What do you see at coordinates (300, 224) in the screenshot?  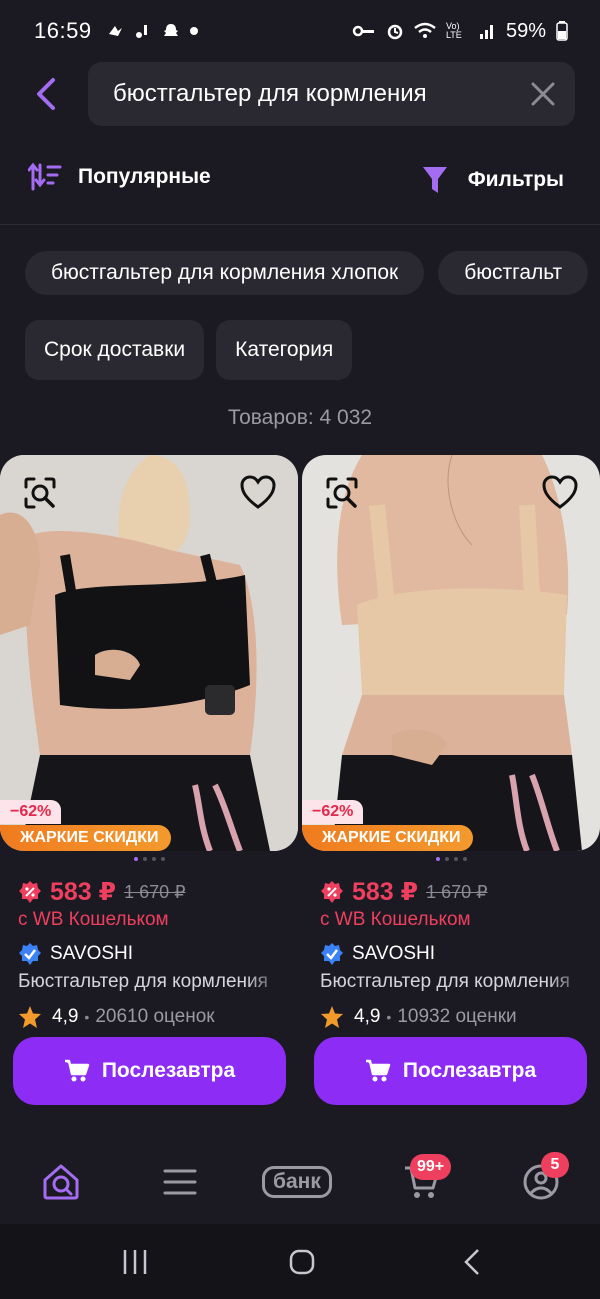 I see `divider` at bounding box center [300, 224].